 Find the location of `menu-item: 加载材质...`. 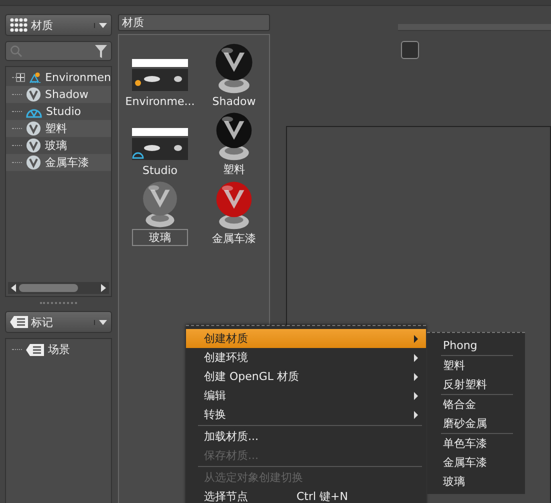

menu-item: 加载材质... is located at coordinates (306, 436).